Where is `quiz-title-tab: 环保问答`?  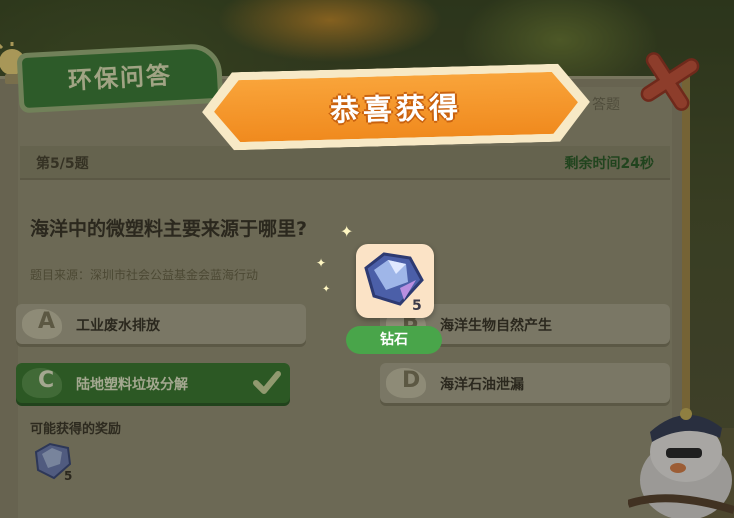 quiz-title-tab: 环保问答 is located at coordinates (120, 78).